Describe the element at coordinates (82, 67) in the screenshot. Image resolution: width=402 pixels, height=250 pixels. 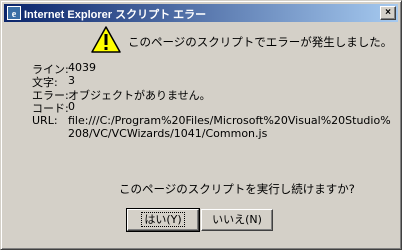
I see `line-value: 4039` at that location.